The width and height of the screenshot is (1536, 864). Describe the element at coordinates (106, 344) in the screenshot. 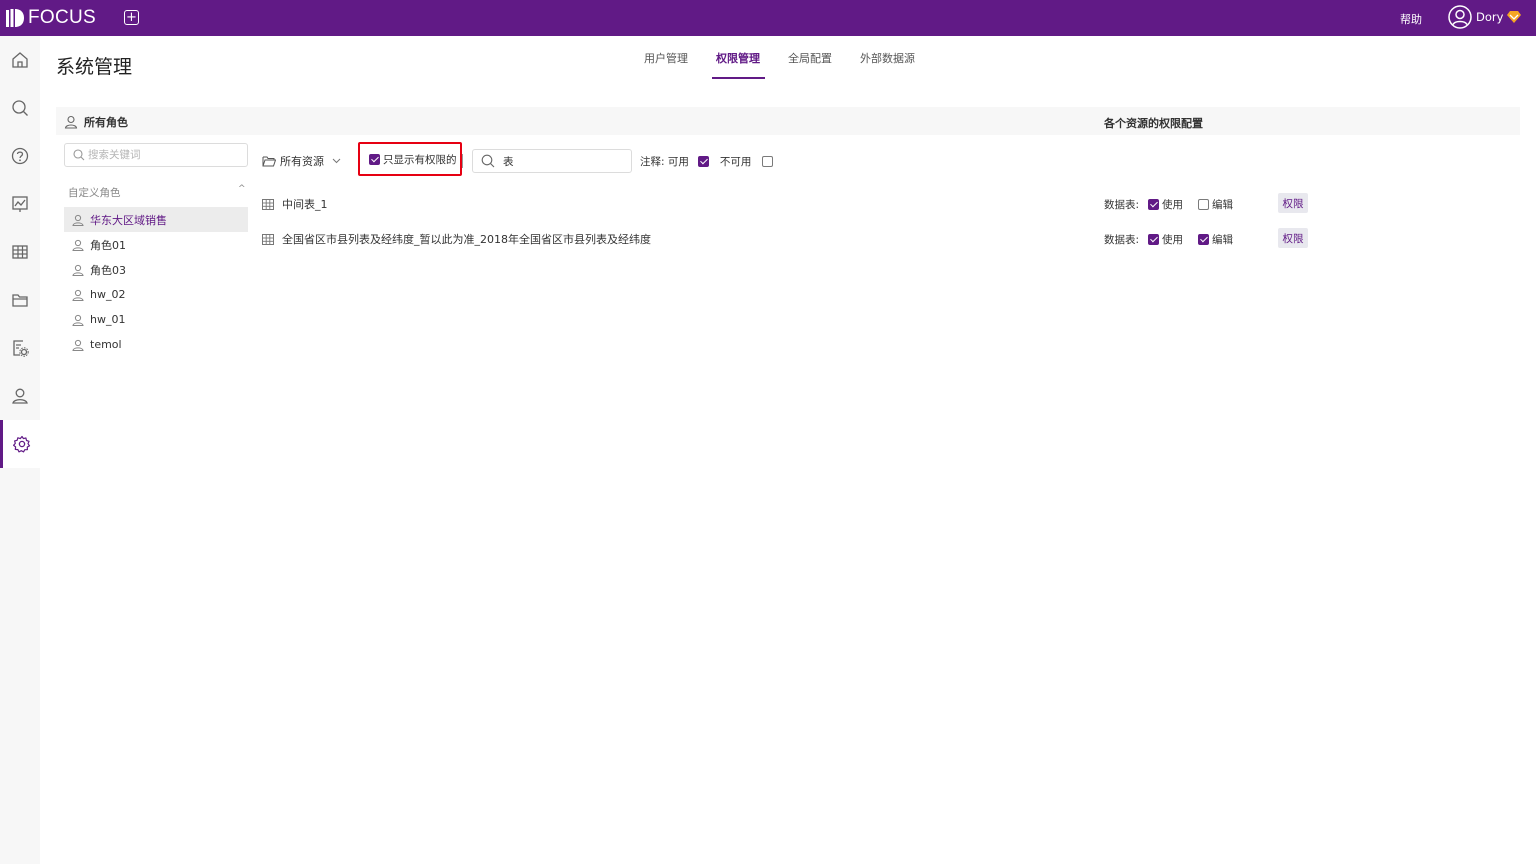

I see `role-label: temol` at that location.